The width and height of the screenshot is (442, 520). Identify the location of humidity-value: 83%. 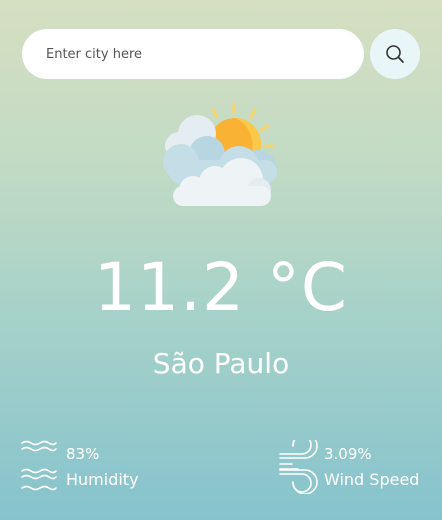
(83, 454).